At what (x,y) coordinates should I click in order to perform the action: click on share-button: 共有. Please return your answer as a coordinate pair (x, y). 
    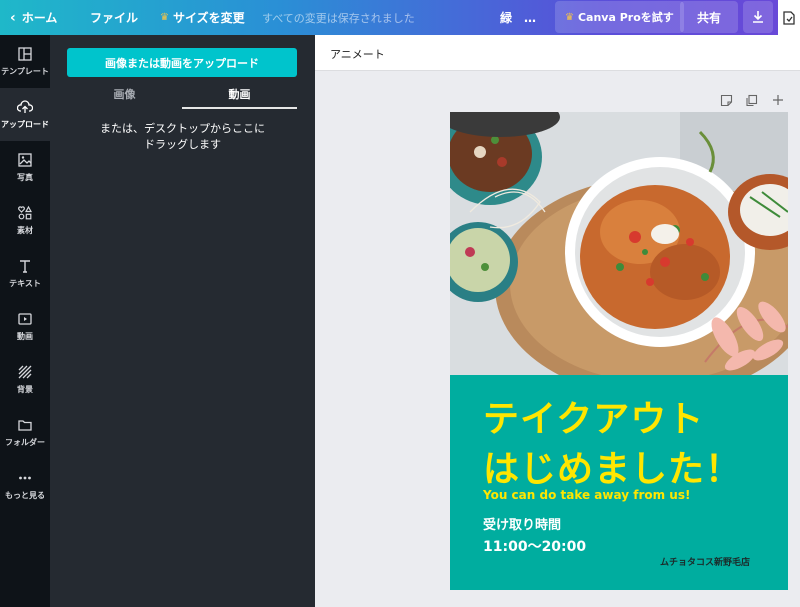
    Looking at the image, I should click on (709, 17).